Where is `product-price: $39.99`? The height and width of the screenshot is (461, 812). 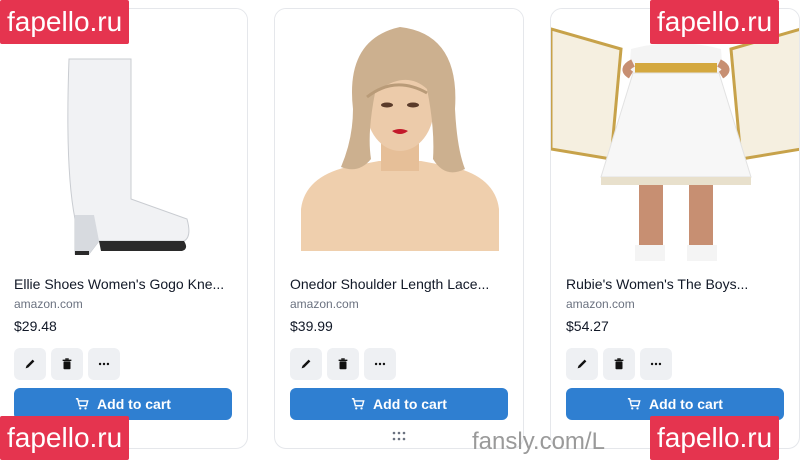 product-price: $39.99 is located at coordinates (311, 326).